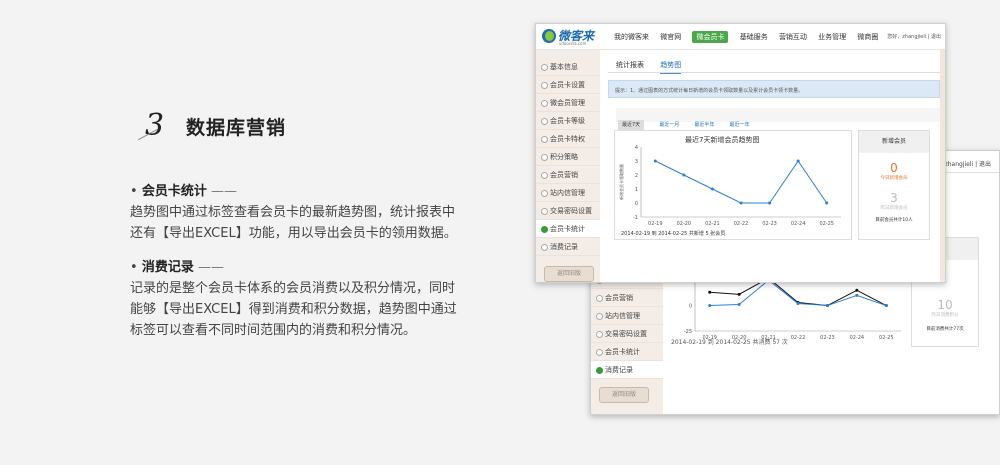  I want to click on sidebar-item: 会员卡等级, so click(568, 121).